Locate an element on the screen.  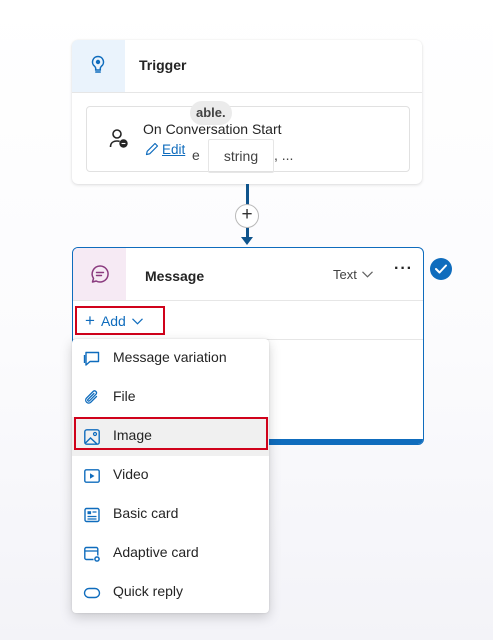
menu-item-file: File is located at coordinates (170, 397).